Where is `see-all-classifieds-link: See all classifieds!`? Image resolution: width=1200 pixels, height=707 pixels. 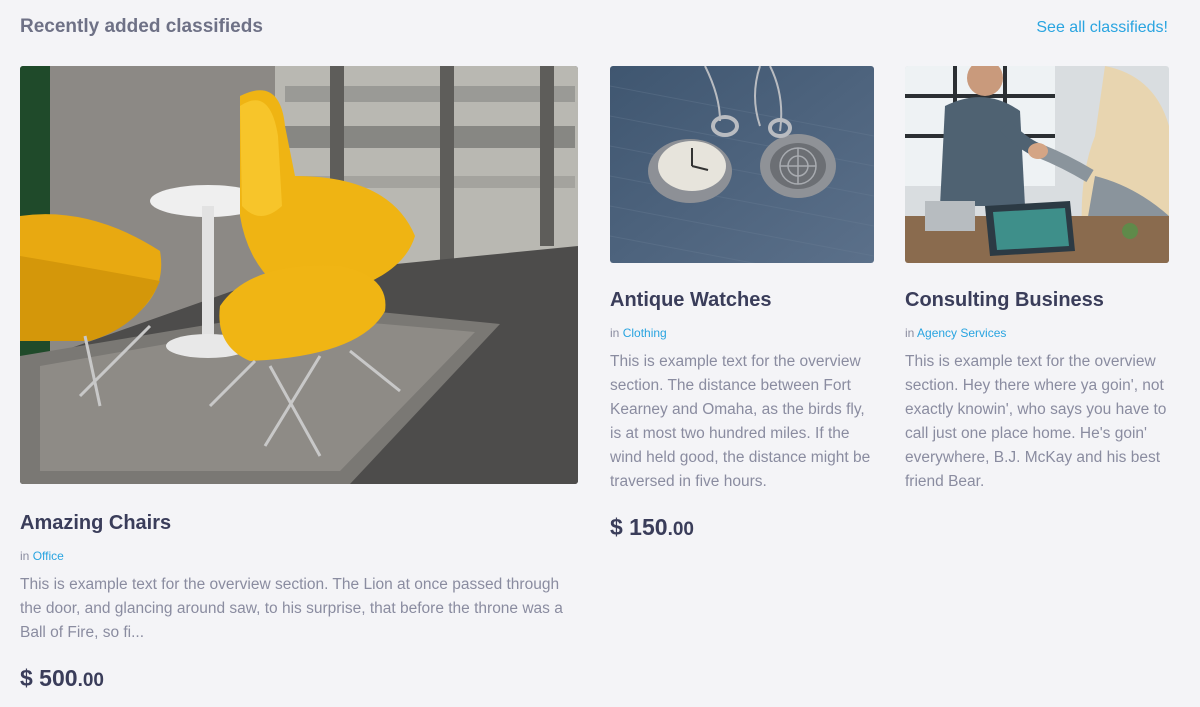 see-all-classifieds-link: See all classifieds! is located at coordinates (1102, 28).